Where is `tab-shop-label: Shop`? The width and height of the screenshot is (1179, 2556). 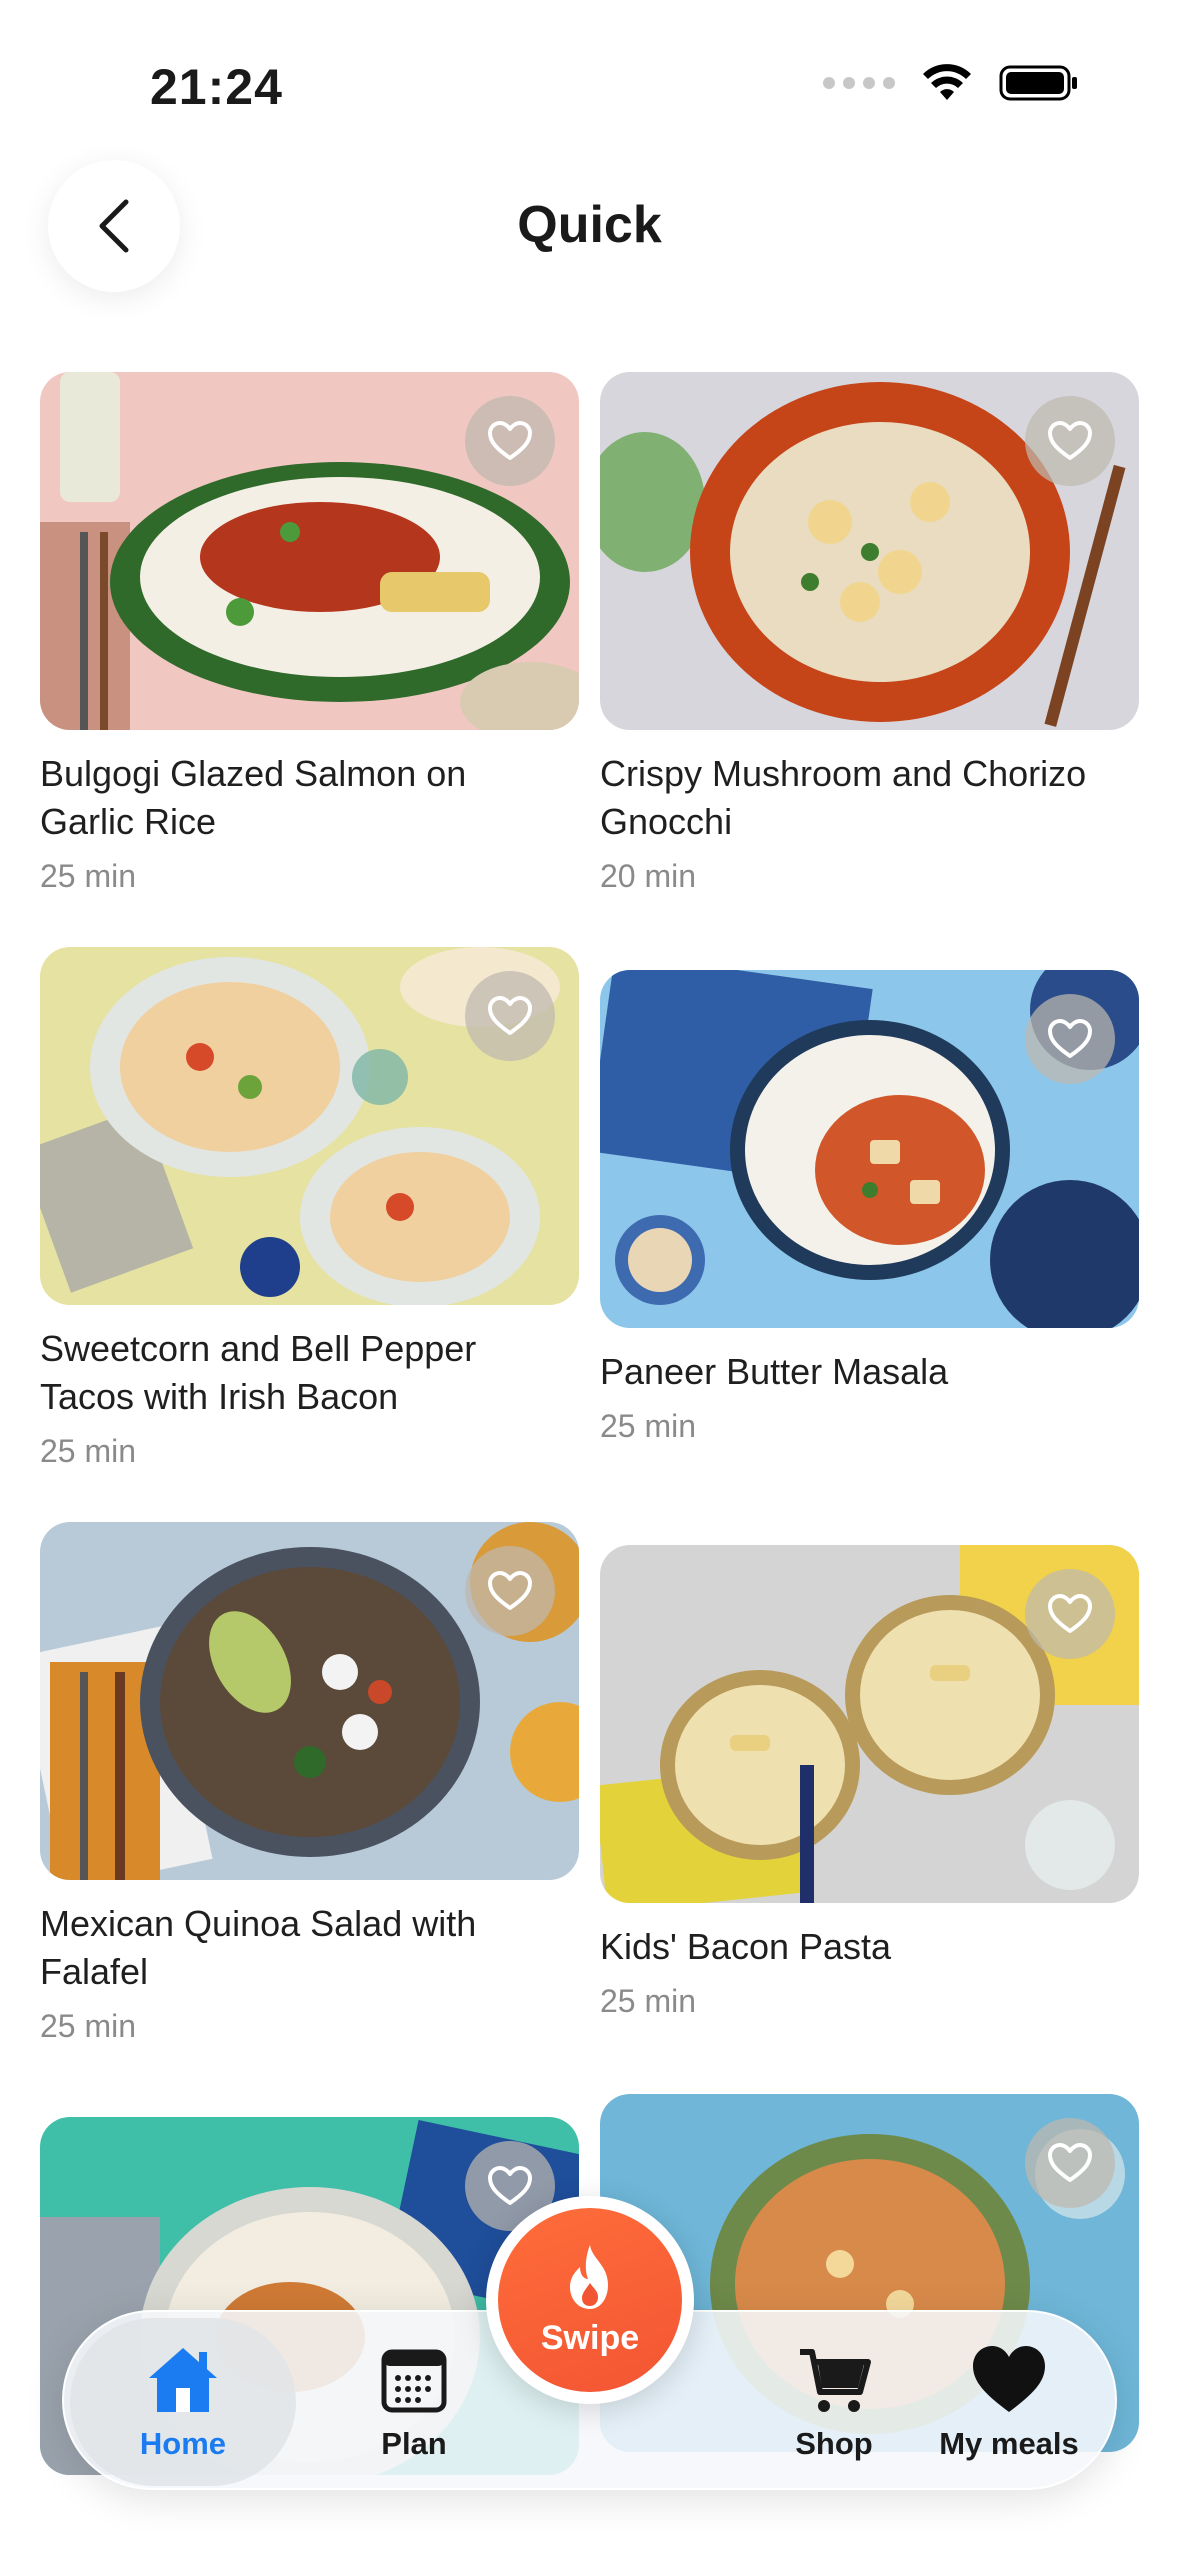 tab-shop-label: Shop is located at coordinates (834, 2443).